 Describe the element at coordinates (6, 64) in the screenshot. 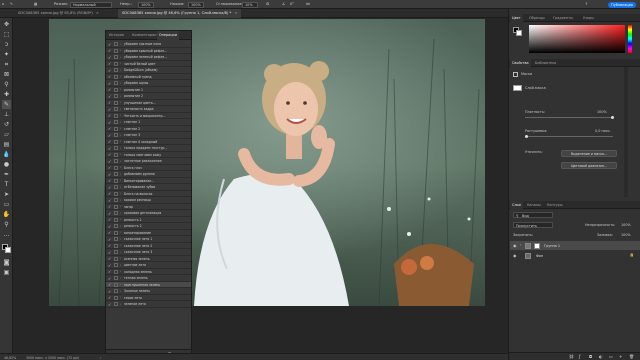

I see `crop-tool-icon: ⌗` at that location.